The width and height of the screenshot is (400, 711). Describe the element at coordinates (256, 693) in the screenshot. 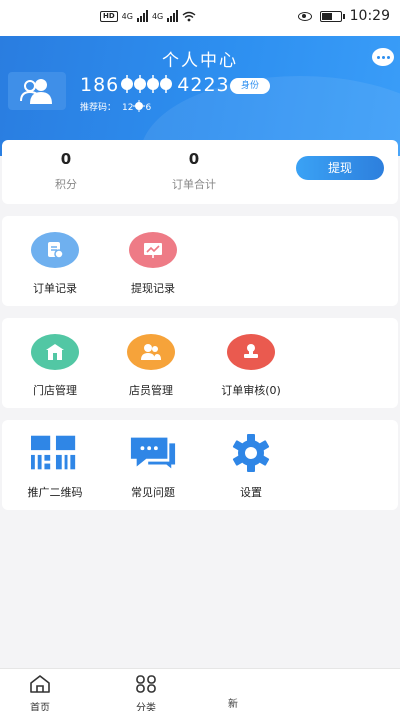

I see `blur-overlay` at that location.